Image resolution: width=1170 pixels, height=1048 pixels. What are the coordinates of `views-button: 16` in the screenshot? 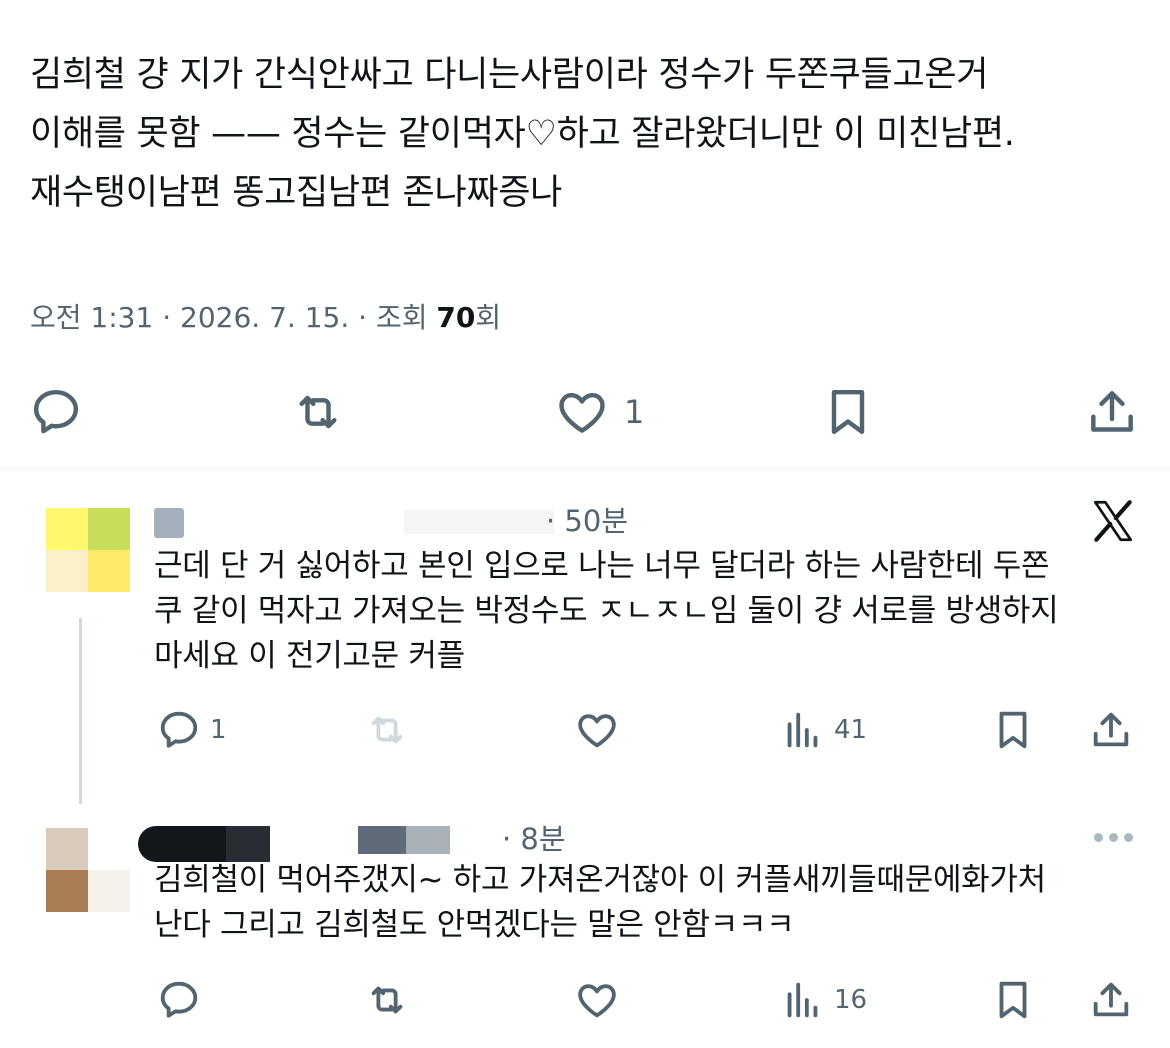 It's located at (823, 1000).